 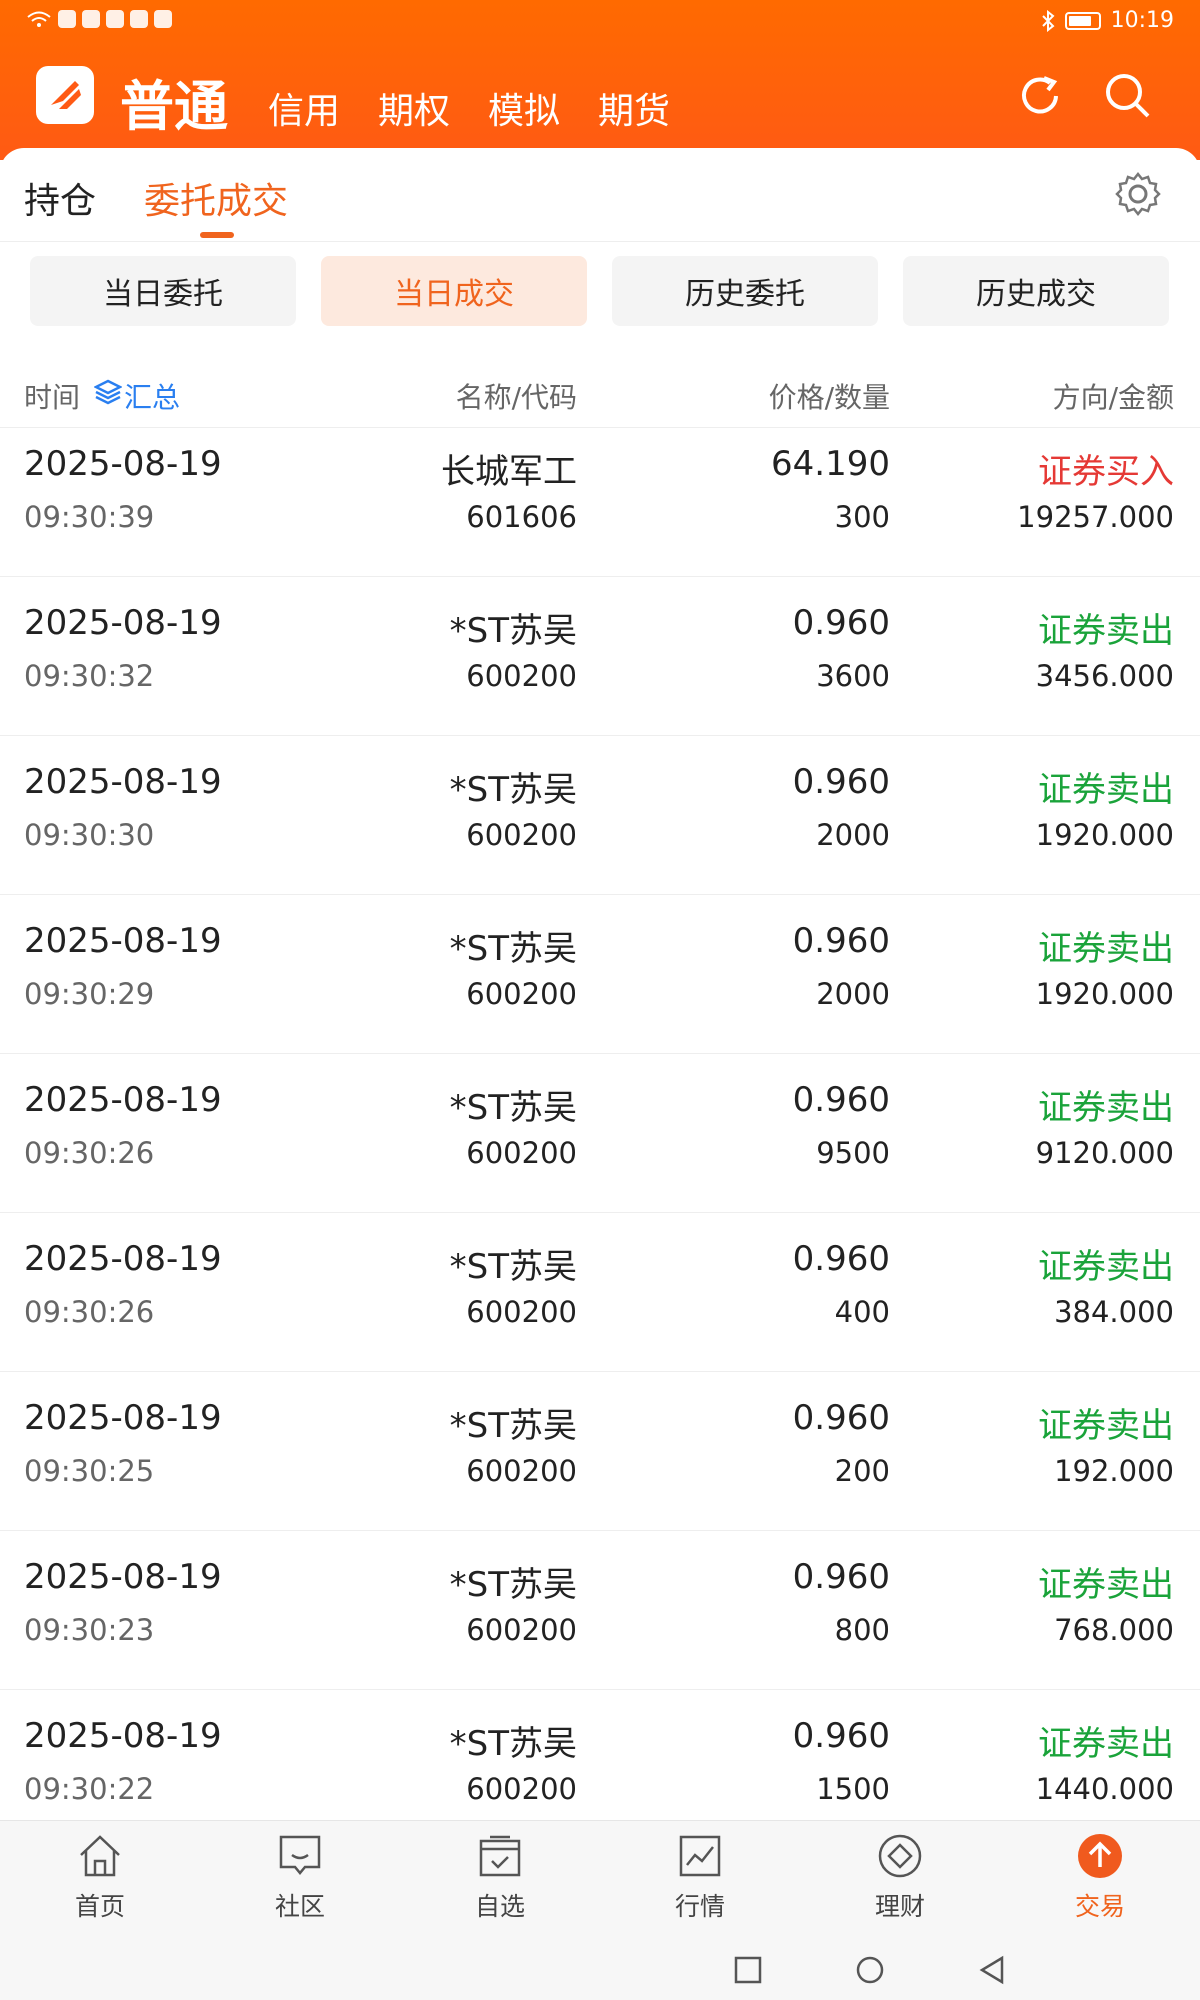 What do you see at coordinates (1099, 1906) in the screenshot?
I see `tab-trade-label: 交易` at bounding box center [1099, 1906].